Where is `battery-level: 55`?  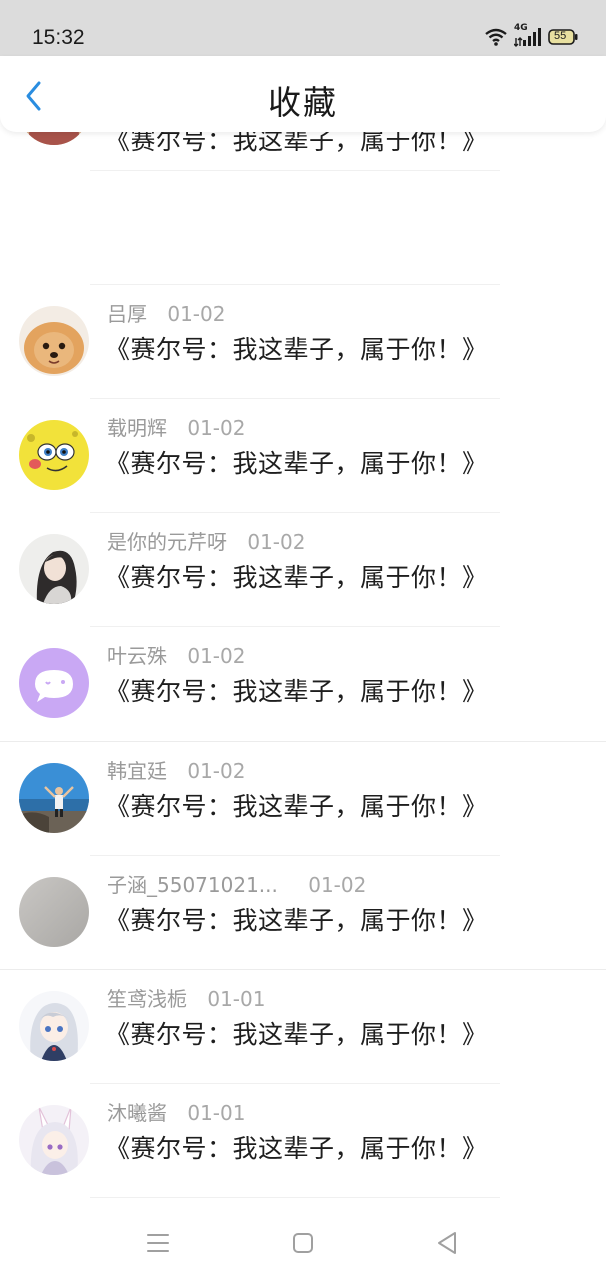
battery-level: 55 is located at coordinates (560, 36).